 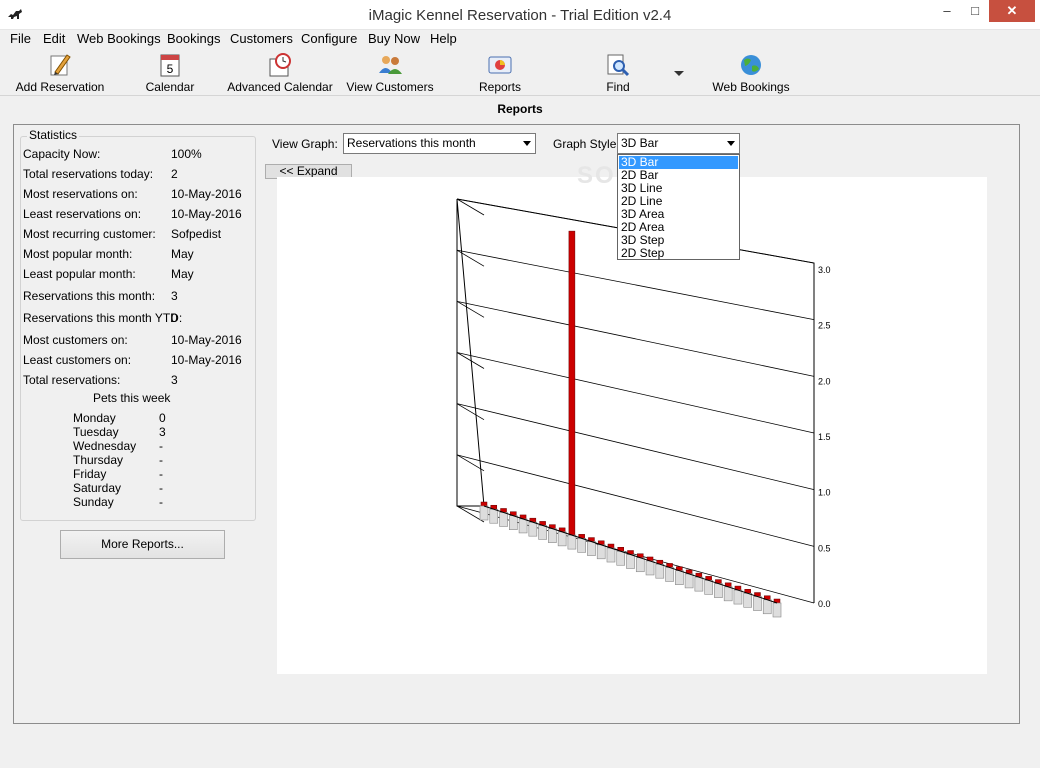 I want to click on graph-style-option: 2D Step, so click(x=678, y=253).